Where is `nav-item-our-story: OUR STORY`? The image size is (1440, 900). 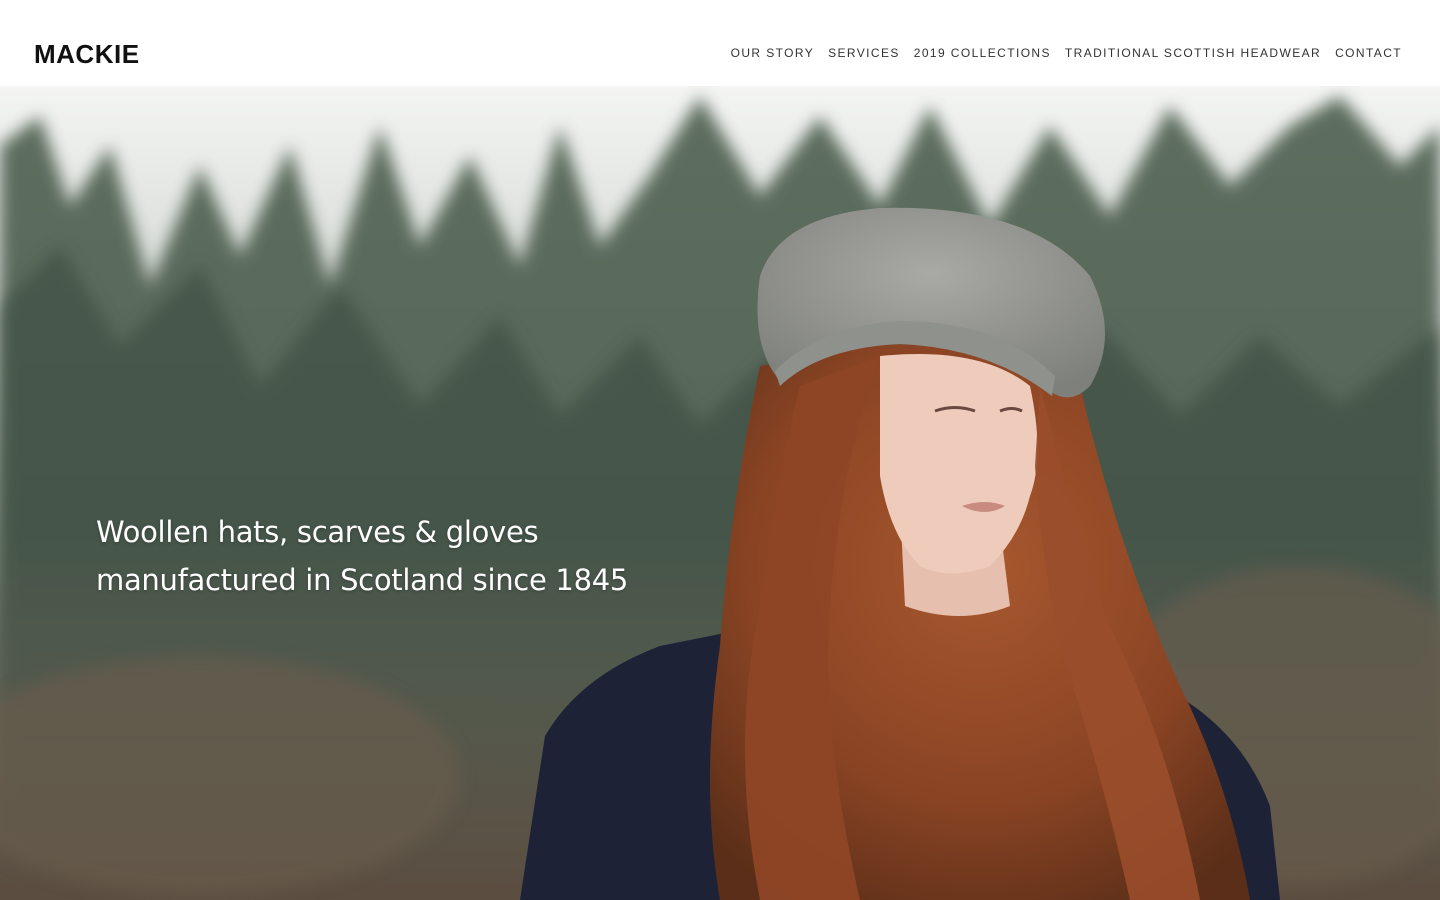
nav-item-our-story: OUR STORY is located at coordinates (773, 53).